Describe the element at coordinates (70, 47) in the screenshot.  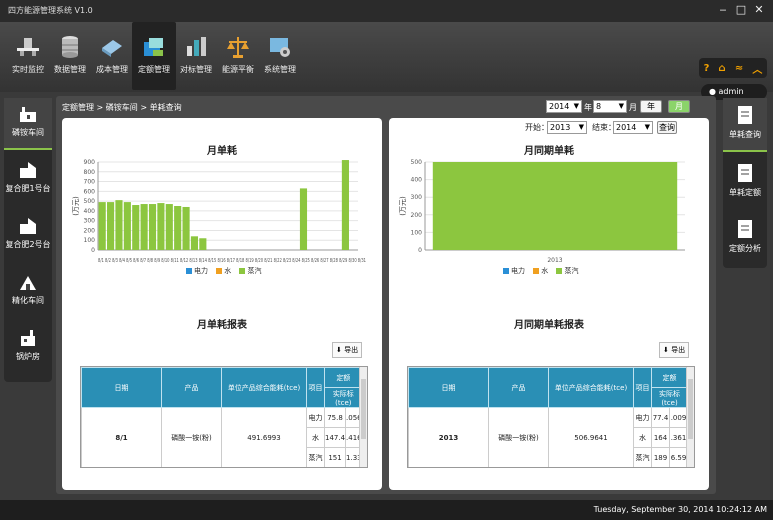
I see `database-icon` at that location.